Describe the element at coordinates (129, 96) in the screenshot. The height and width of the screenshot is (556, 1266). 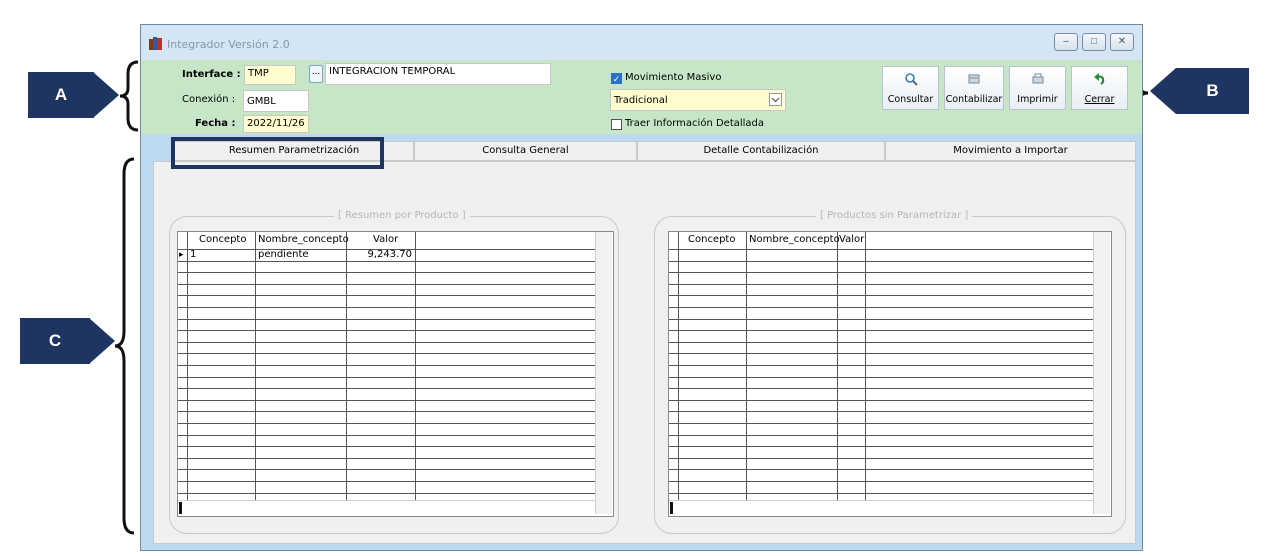
I see `annotation-brace-a` at that location.